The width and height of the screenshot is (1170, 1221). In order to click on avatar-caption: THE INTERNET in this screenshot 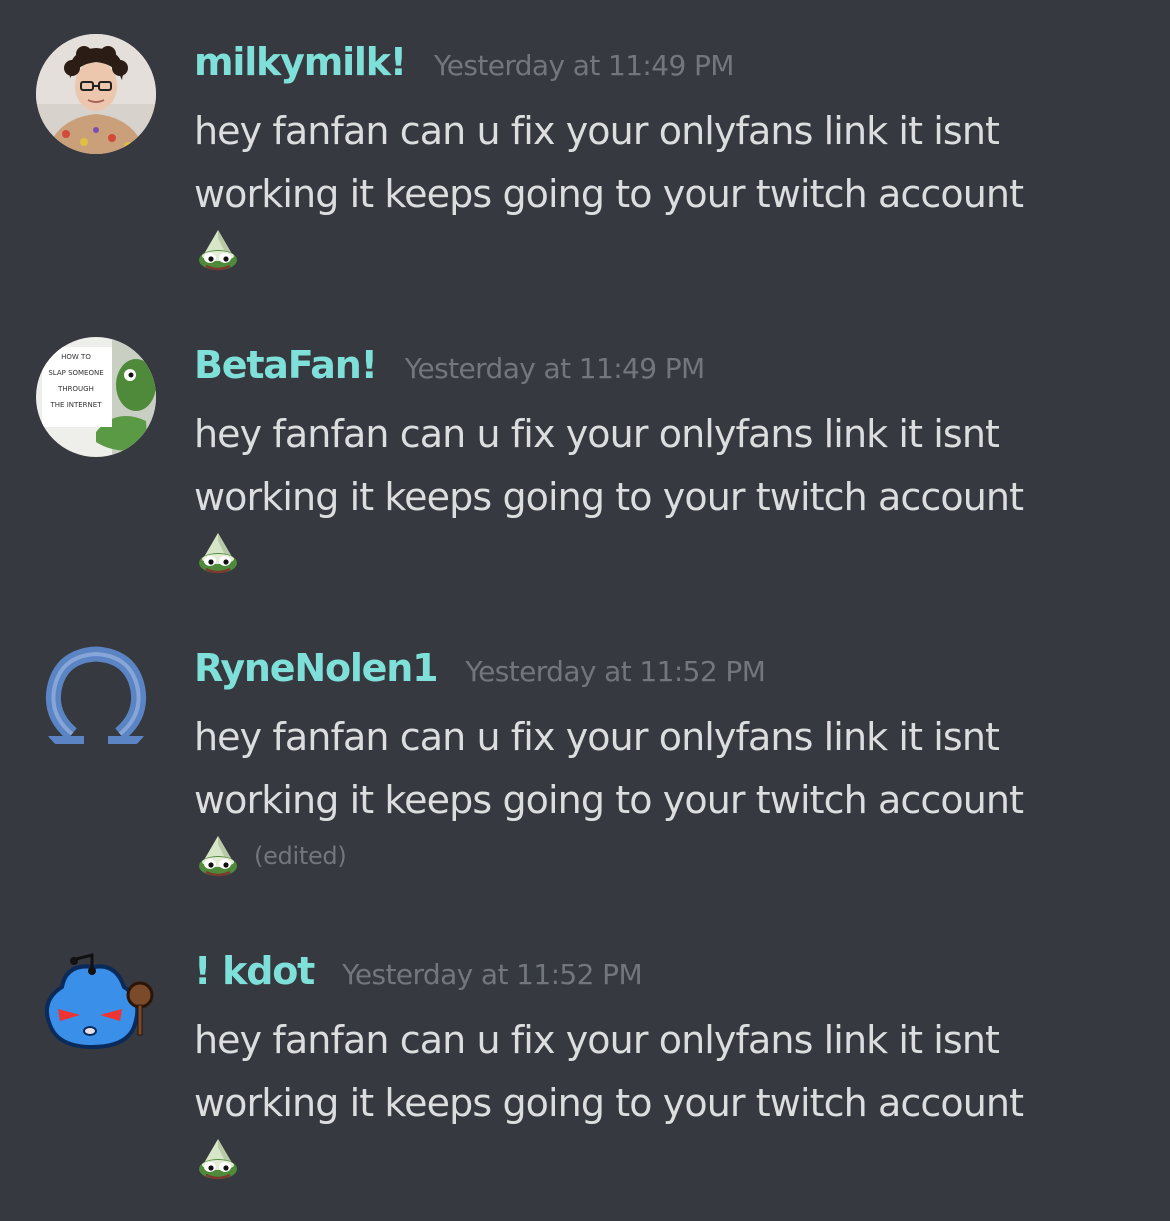, I will do `click(76, 405)`.